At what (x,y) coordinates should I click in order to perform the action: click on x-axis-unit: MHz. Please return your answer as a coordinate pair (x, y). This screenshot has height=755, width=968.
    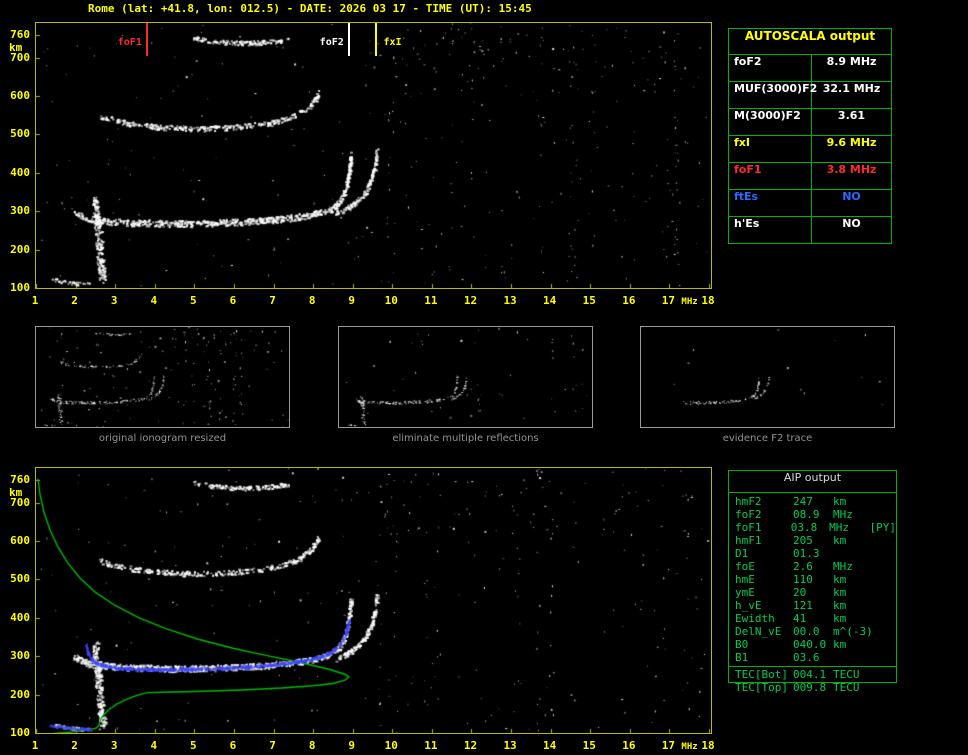
    Looking at the image, I should click on (689, 747).